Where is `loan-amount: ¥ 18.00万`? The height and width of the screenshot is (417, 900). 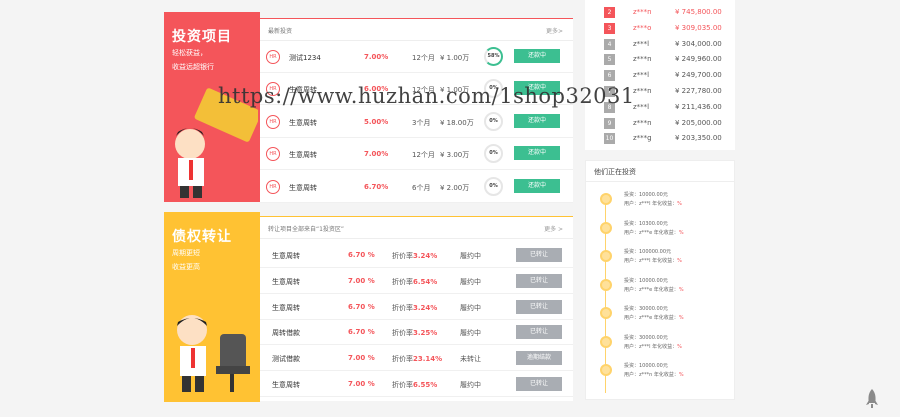
loan-amount: ¥ 18.00万 is located at coordinates (457, 122).